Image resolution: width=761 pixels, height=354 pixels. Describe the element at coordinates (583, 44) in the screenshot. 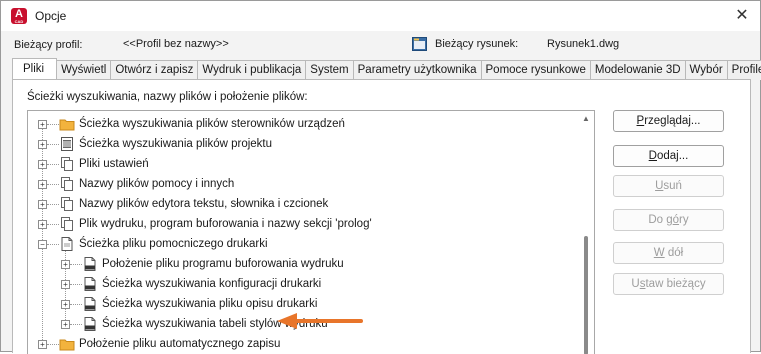

I see `current-drawing-value: Rysunek1.dwg` at that location.